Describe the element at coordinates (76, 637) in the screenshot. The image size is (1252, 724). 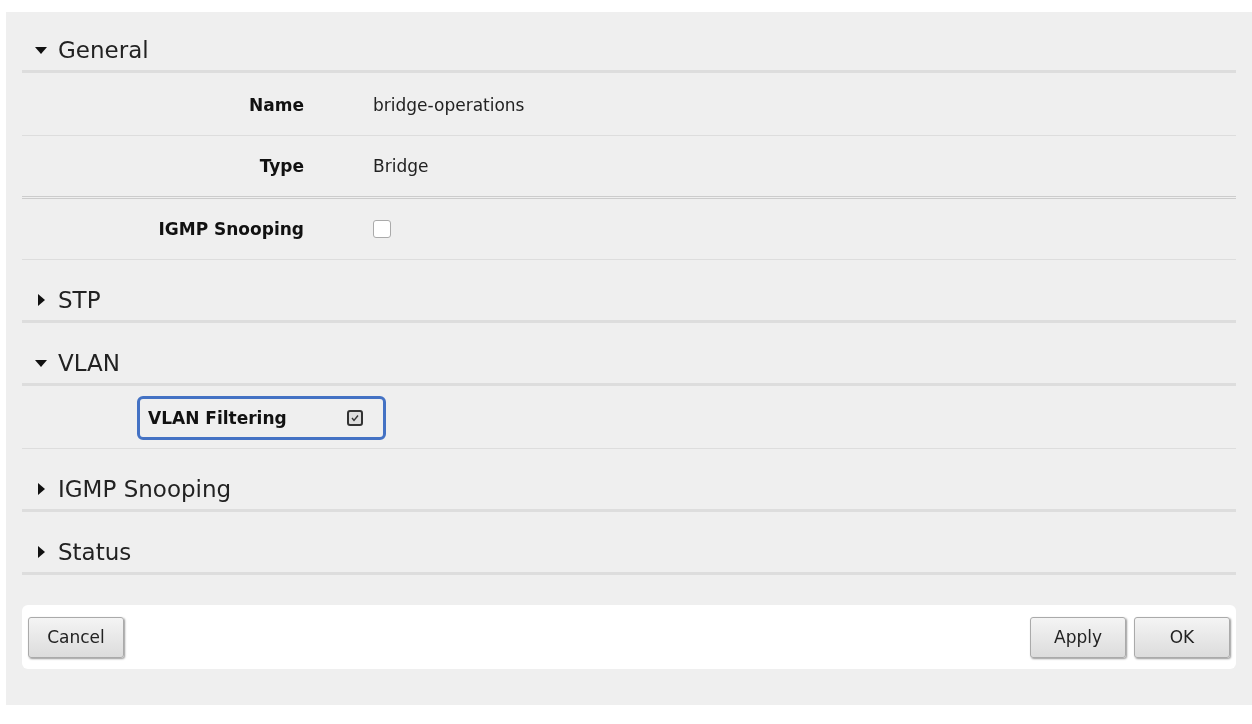
I see `cancel-button: Cancel` at that location.